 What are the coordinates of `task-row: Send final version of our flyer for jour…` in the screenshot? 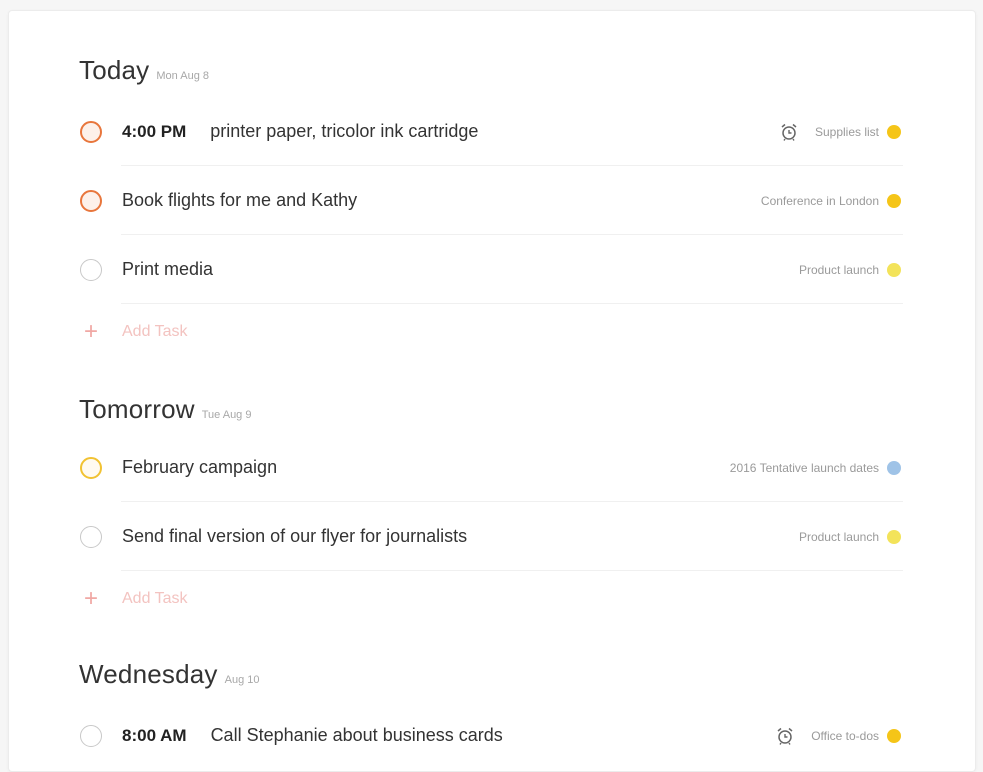 It's located at (491, 536).